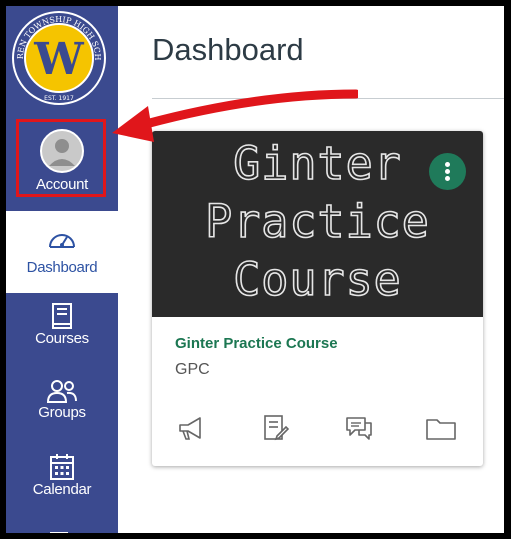 This screenshot has height=539, width=511. Describe the element at coordinates (317, 431) in the screenshot. I see `course-card-actions` at that location.